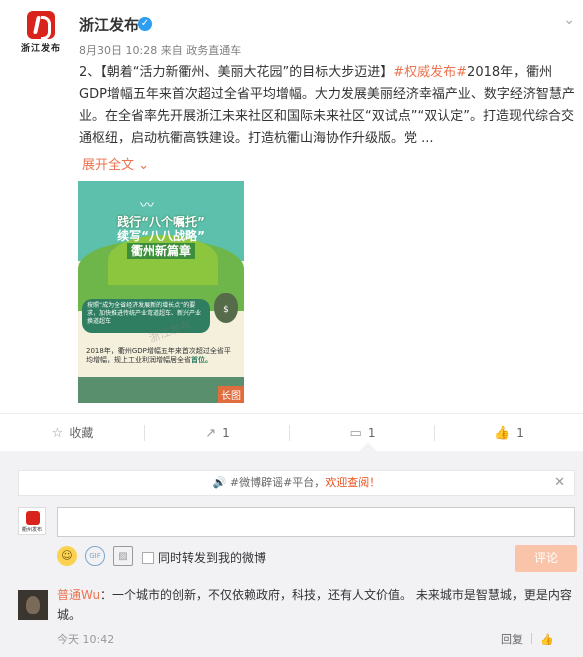  I want to click on reply-like-thumbs-up-icon: 👍, so click(547, 639).